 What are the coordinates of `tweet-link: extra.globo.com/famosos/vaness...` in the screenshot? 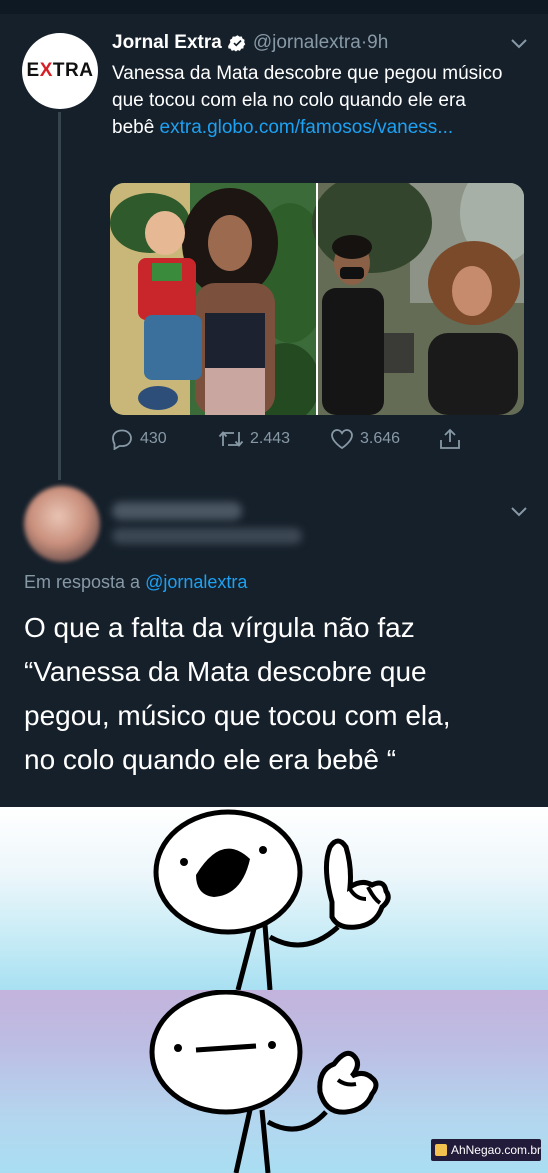 It's located at (307, 127).